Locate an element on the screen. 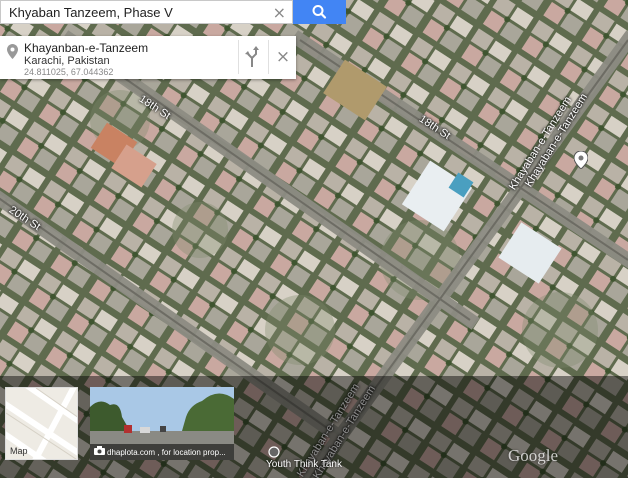  search-box: Khyaban Tanzeem, Phase V × is located at coordinates (146, 12).